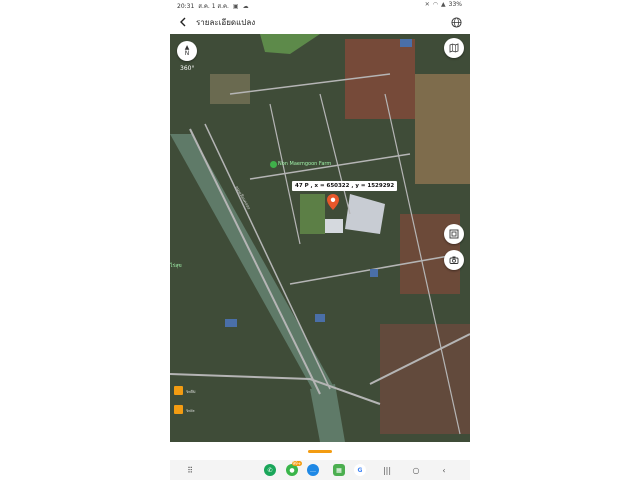  What do you see at coordinates (304, 164) in the screenshot?
I see `farm-poi-label: Non Maemgoon Farm` at bounding box center [304, 164].